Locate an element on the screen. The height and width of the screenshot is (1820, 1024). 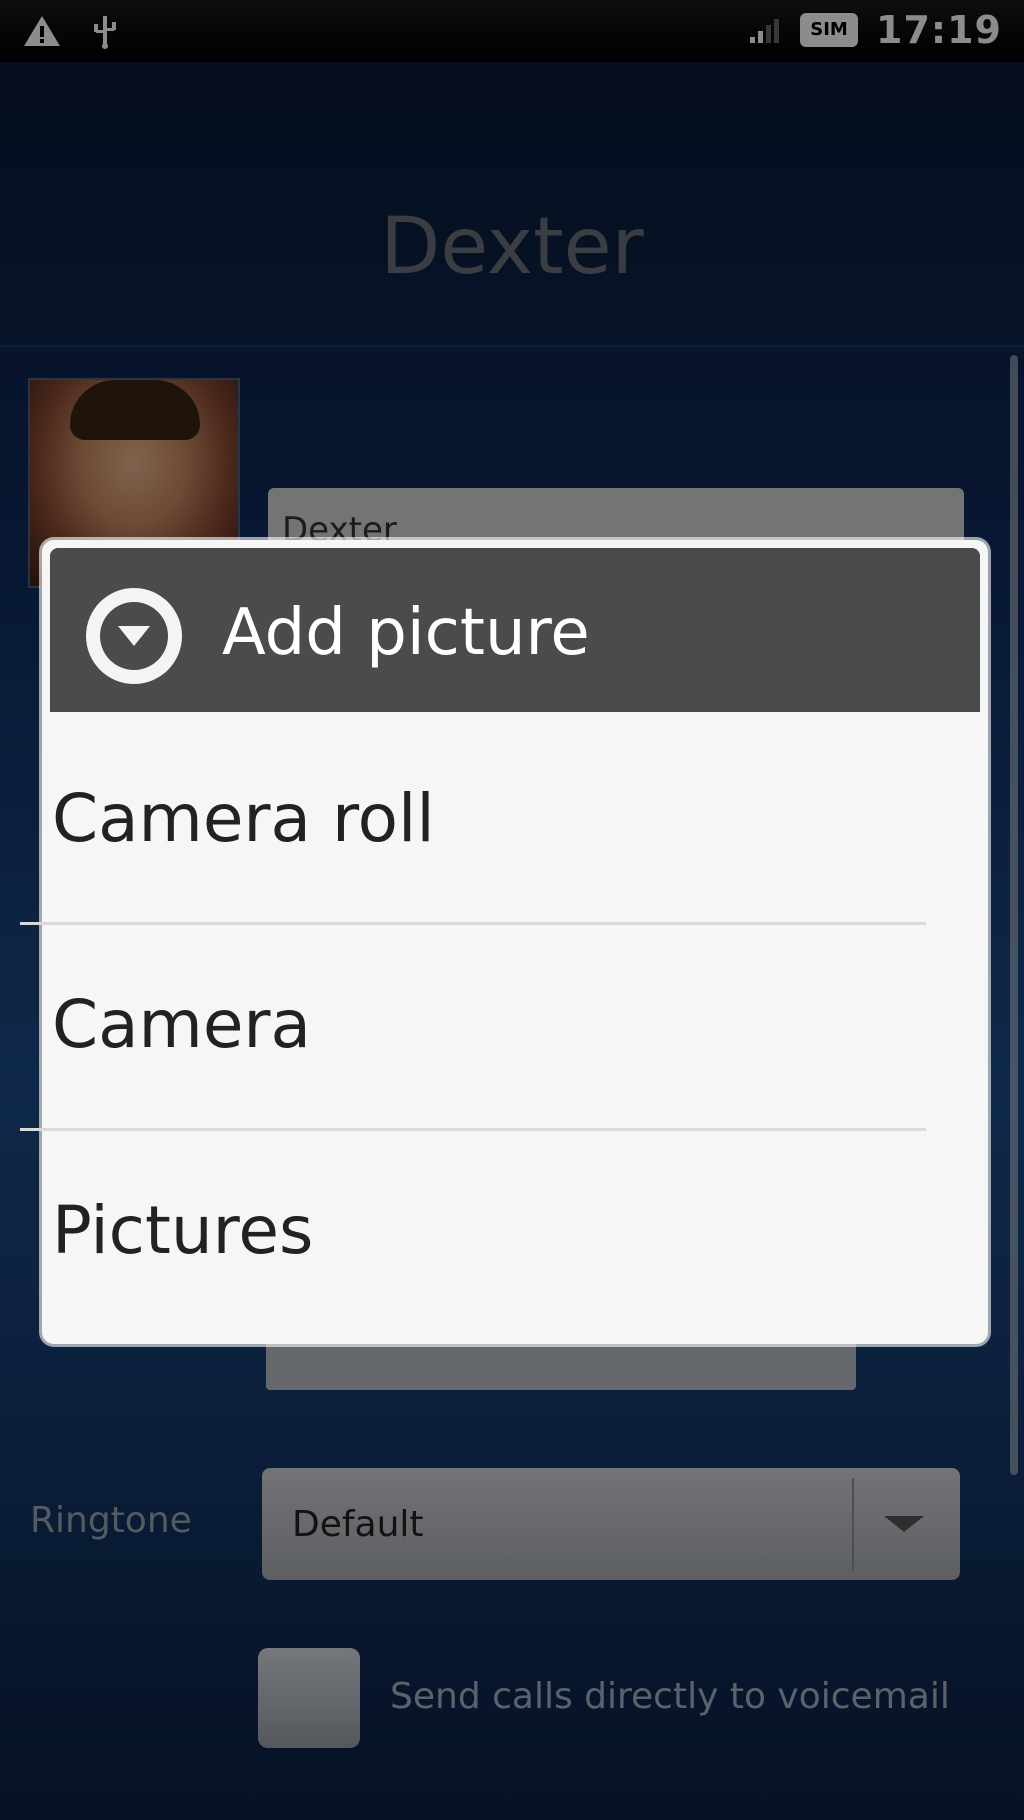
option-camera: Camera is located at coordinates (473, 1025).